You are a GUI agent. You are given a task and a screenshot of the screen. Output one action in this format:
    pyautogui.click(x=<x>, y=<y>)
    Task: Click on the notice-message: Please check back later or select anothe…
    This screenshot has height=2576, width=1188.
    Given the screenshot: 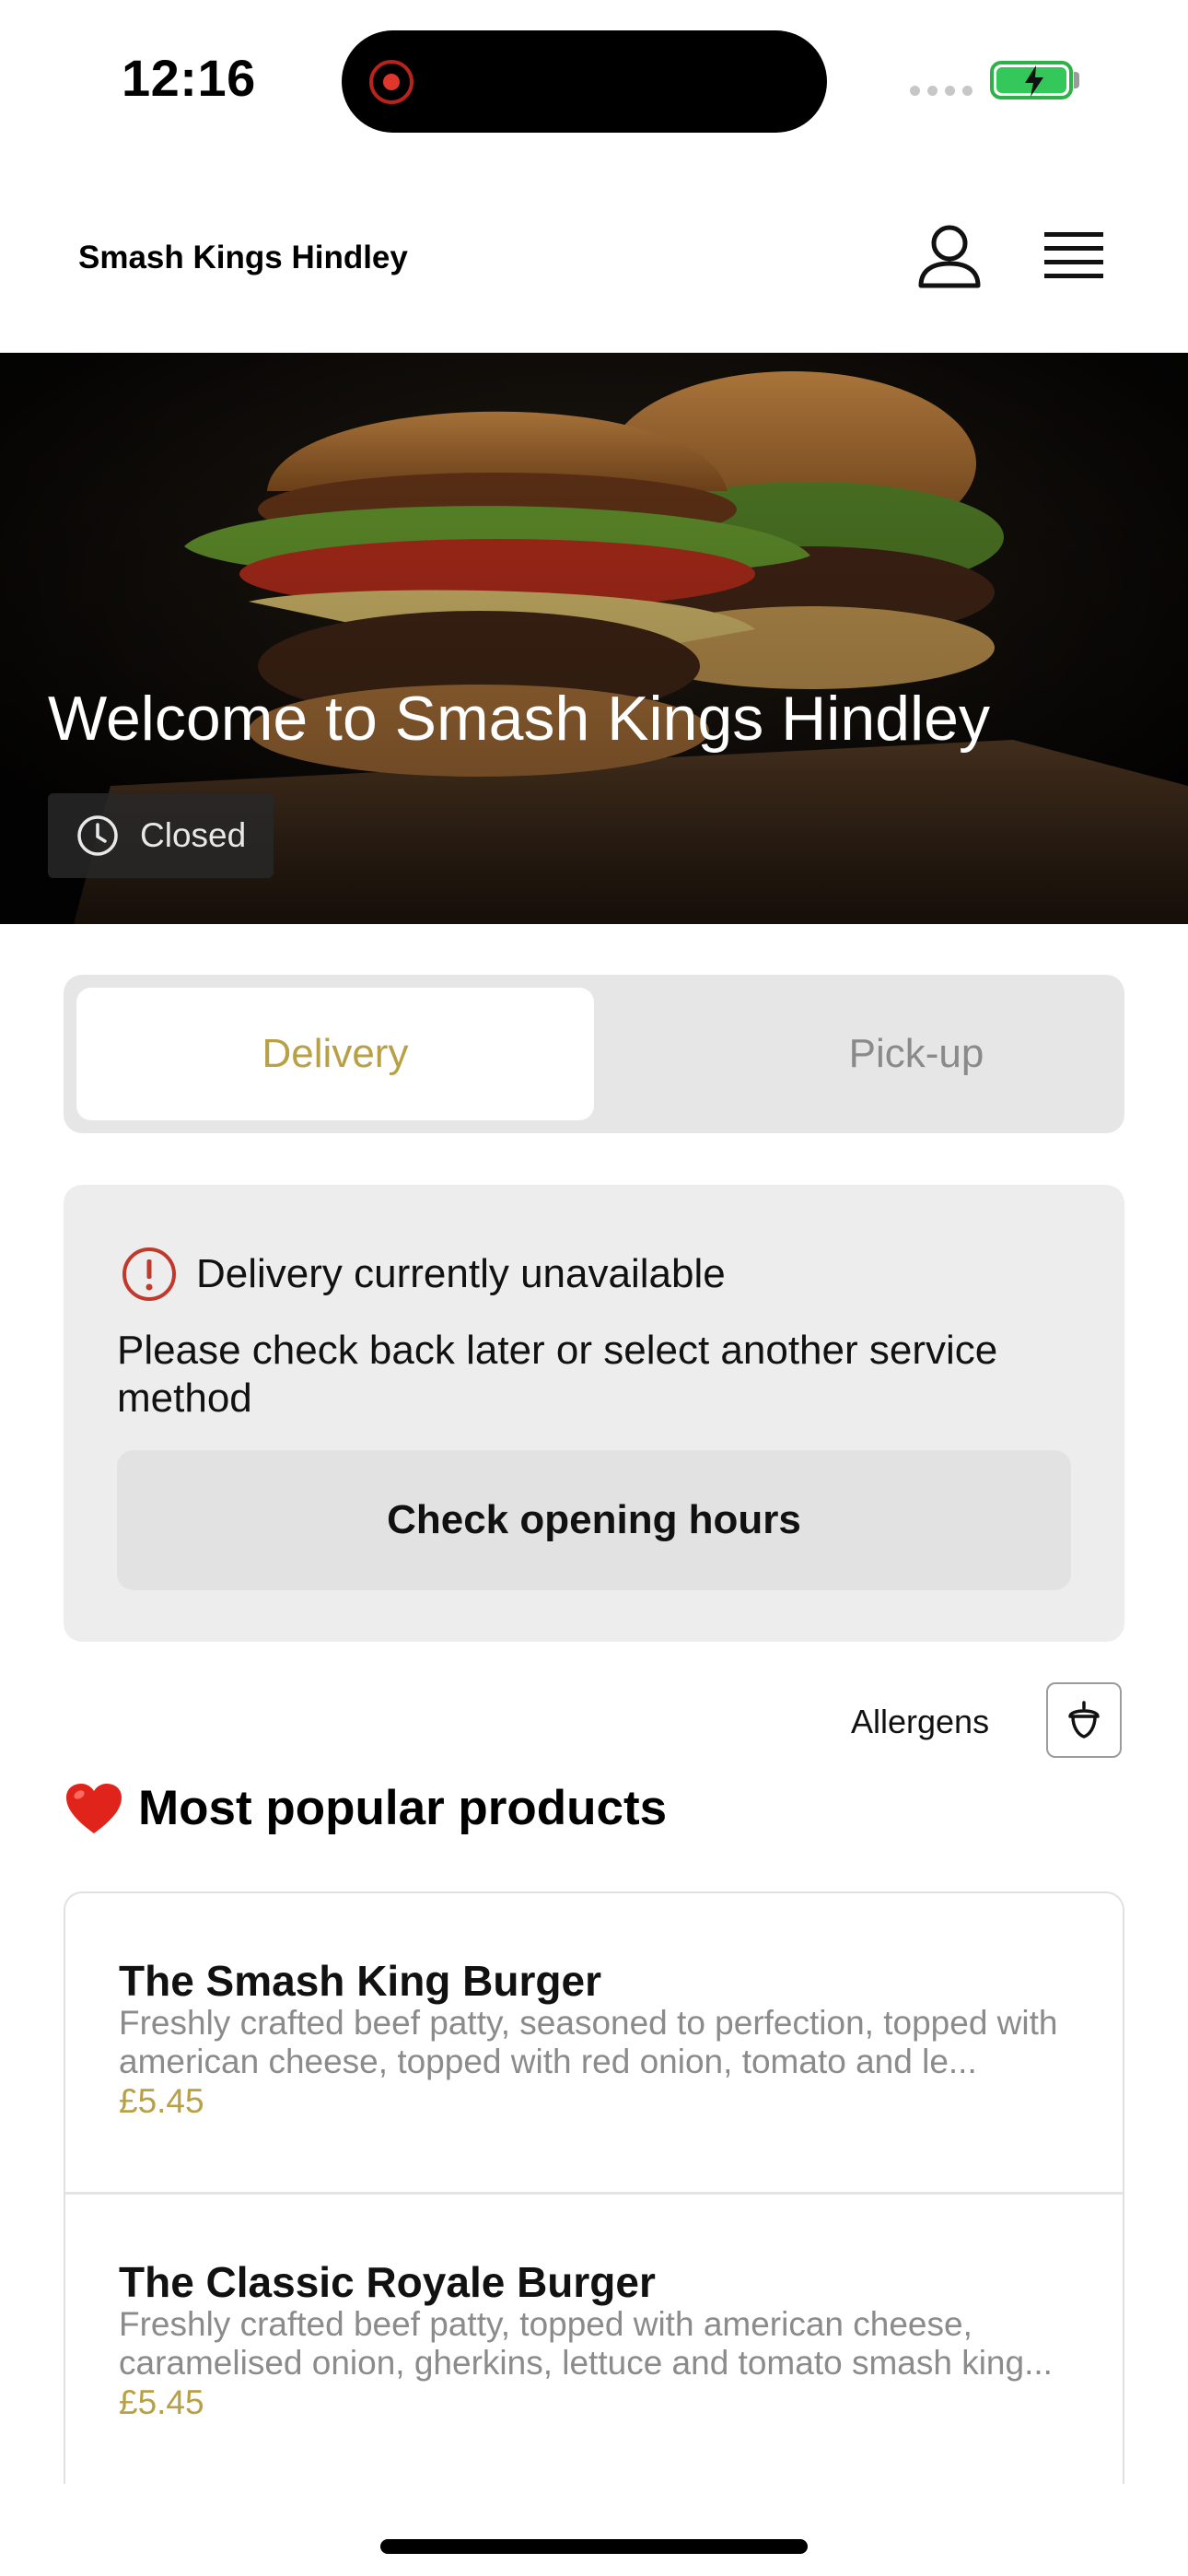 What is the action you would take?
    pyautogui.click(x=557, y=1374)
    